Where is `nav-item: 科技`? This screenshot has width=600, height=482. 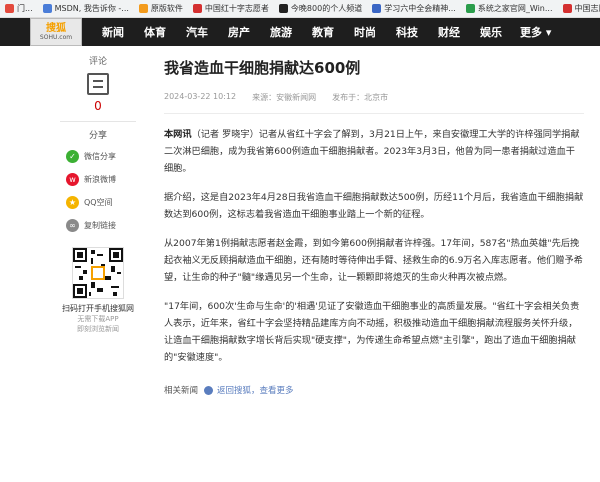 nav-item: 科技 is located at coordinates (407, 32).